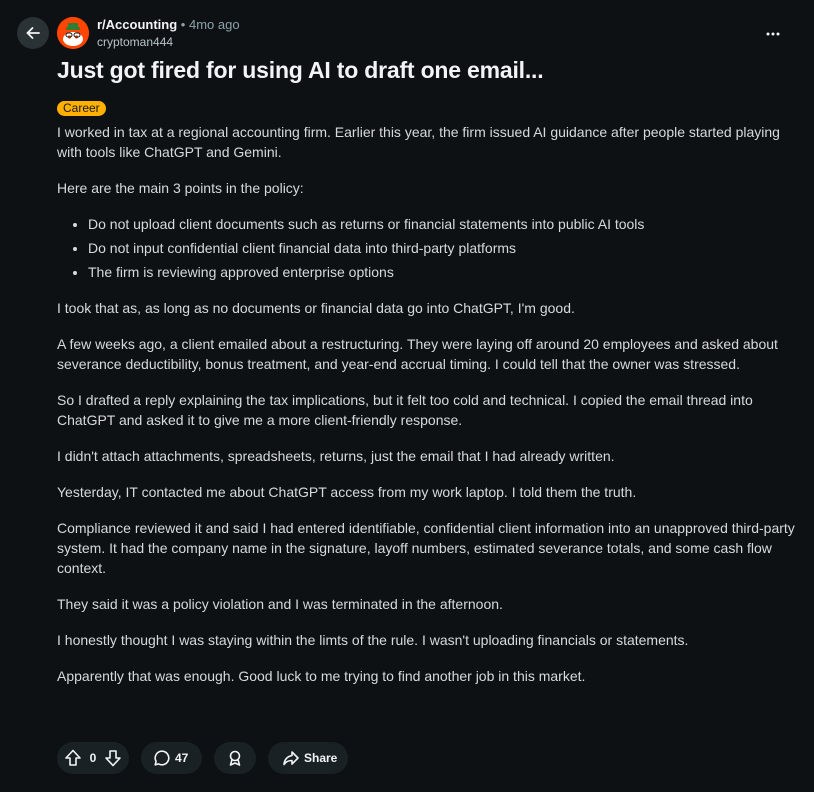  What do you see at coordinates (171, 758) in the screenshot?
I see `comments-button: 47` at bounding box center [171, 758].